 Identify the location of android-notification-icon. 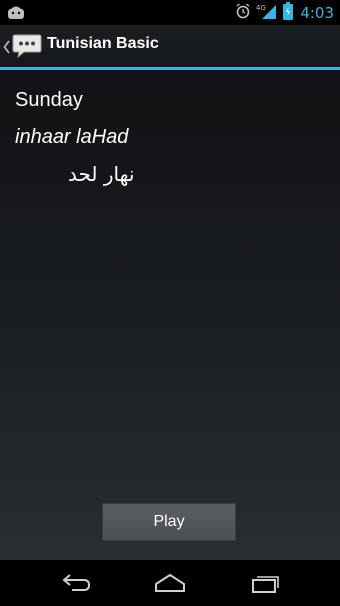
(16, 12).